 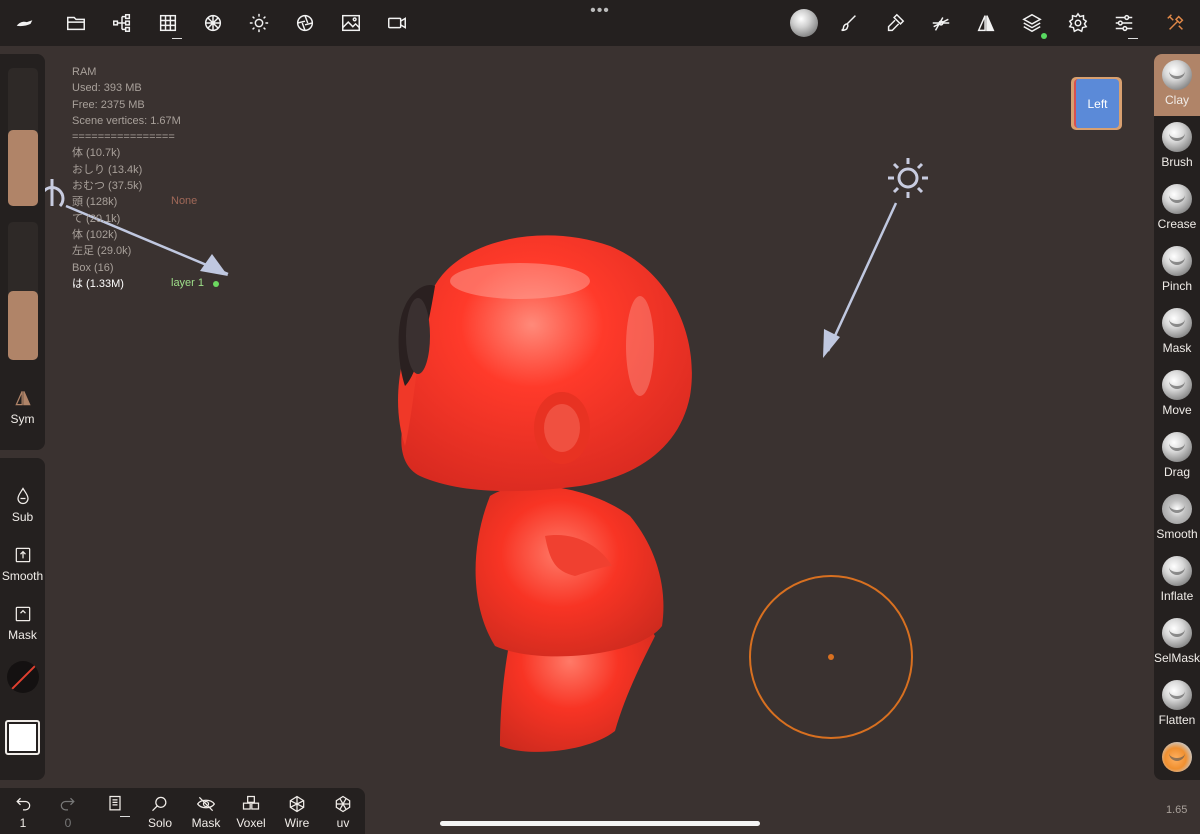 What do you see at coordinates (600, 11) in the screenshot?
I see `more-options-dots: •••` at bounding box center [600, 11].